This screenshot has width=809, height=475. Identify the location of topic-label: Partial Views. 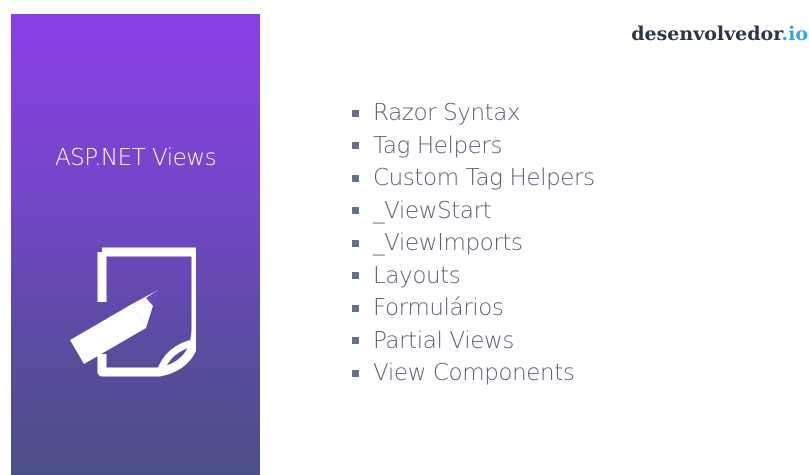
(443, 340).